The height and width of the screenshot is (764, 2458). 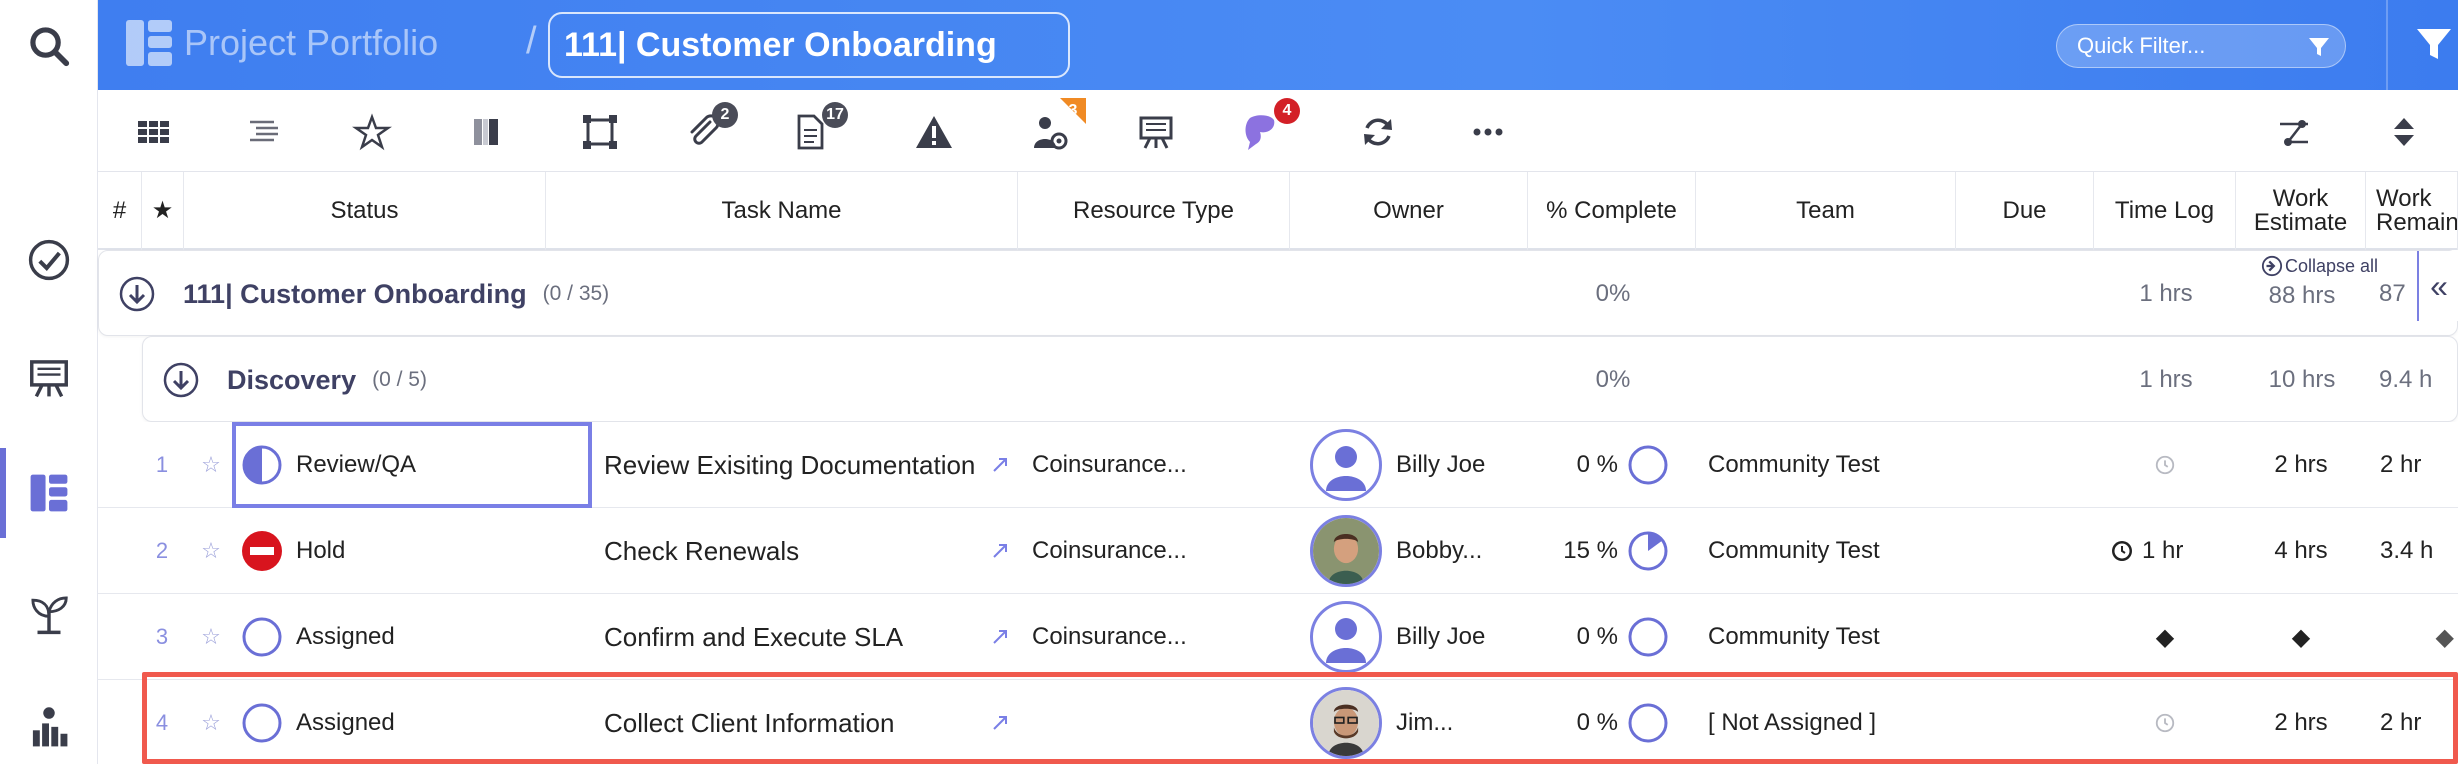 I want to click on refresh-icon, so click(x=1378, y=132).